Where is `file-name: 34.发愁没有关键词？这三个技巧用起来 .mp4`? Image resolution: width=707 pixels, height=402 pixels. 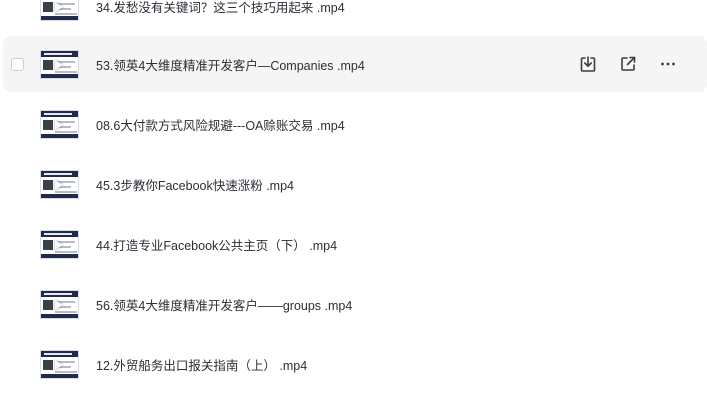
file-name: 34.发愁没有关键词？这三个技巧用起来 .mp4 is located at coordinates (220, 8).